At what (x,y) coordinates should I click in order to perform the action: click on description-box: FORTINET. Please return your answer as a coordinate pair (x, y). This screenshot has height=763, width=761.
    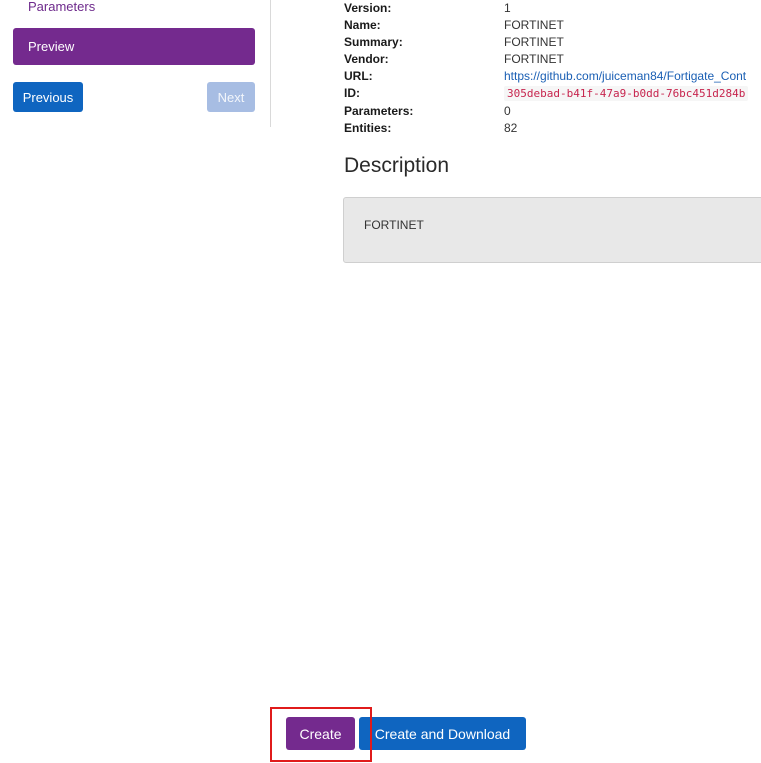
    Looking at the image, I should click on (552, 230).